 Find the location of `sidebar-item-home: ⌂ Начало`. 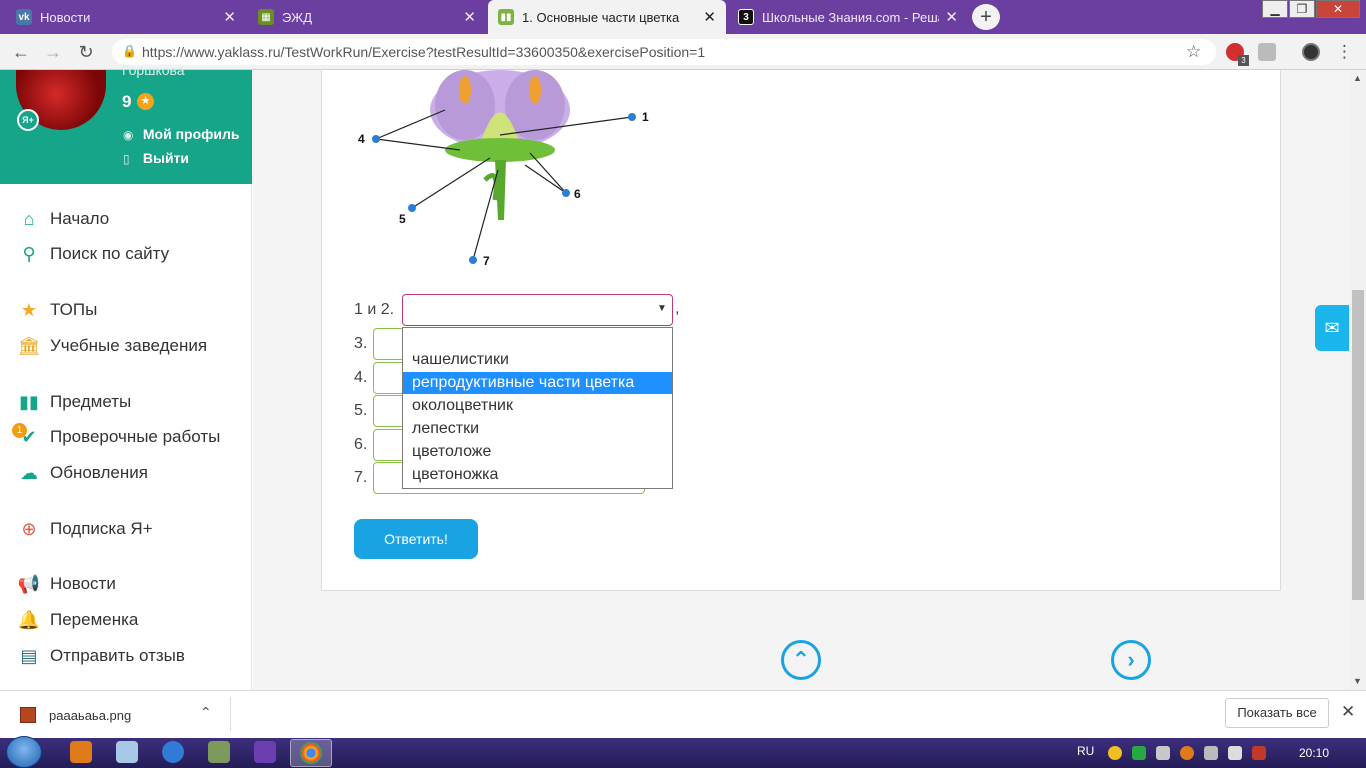

sidebar-item-home: ⌂ Начало is located at coordinates (63, 219).